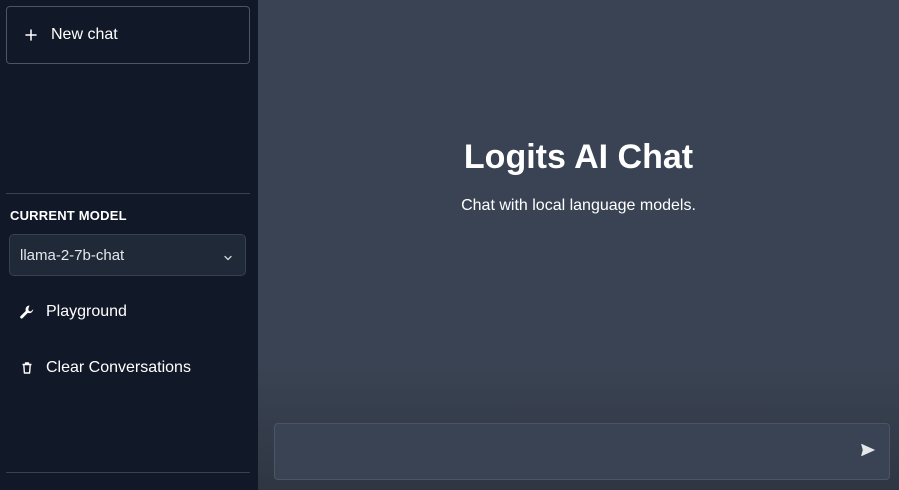 The height and width of the screenshot is (490, 899). Describe the element at coordinates (228, 255) in the screenshot. I see `chevron-down-icon` at that location.